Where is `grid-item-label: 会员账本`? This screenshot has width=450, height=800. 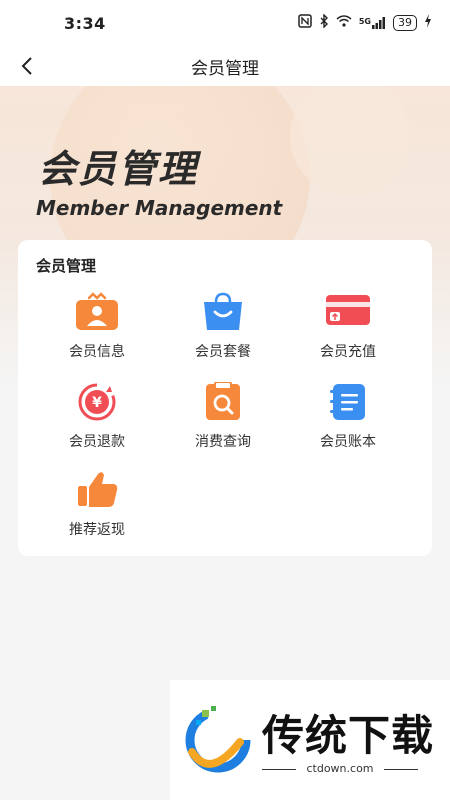 grid-item-label: 会员账本 is located at coordinates (348, 442).